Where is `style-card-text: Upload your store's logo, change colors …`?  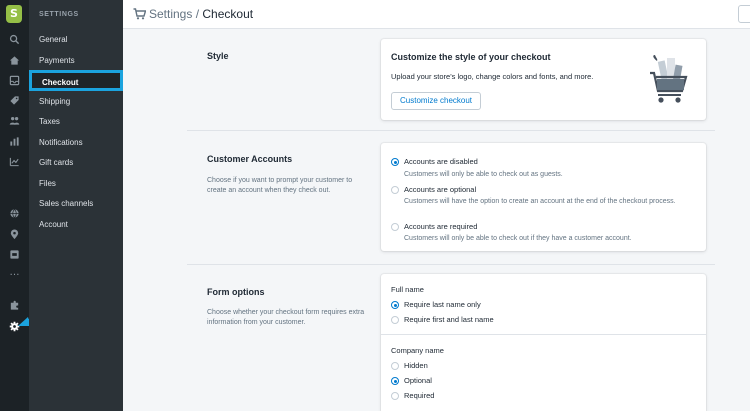
style-card-text: Upload your store's logo, change colors … is located at coordinates (492, 76).